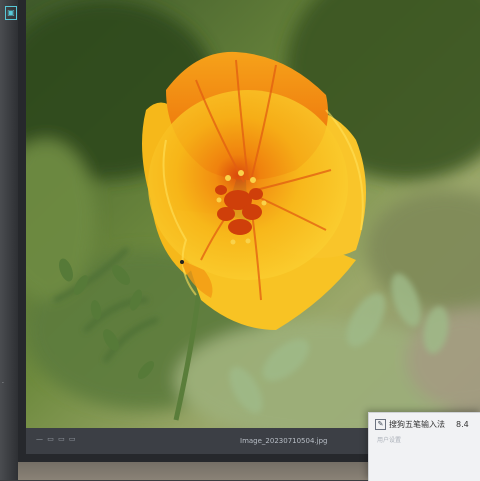 This screenshot has width=480, height=481. What do you see at coordinates (424, 446) in the screenshot?
I see `ime-popup: ✎ 搜狗五笔输入法 8.4 用户设置` at bounding box center [424, 446].